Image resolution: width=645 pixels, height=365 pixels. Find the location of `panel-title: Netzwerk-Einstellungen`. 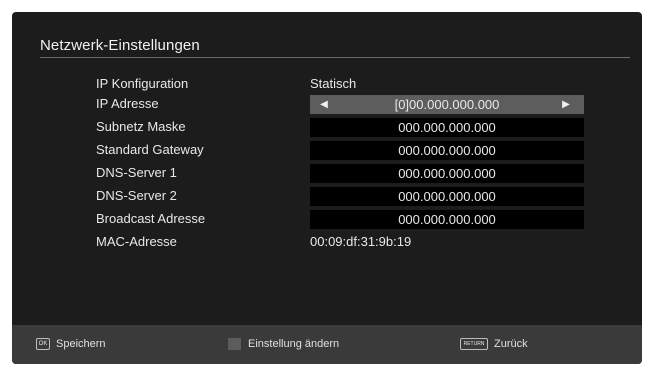

panel-title: Netzwerk-Einstellungen is located at coordinates (120, 45).